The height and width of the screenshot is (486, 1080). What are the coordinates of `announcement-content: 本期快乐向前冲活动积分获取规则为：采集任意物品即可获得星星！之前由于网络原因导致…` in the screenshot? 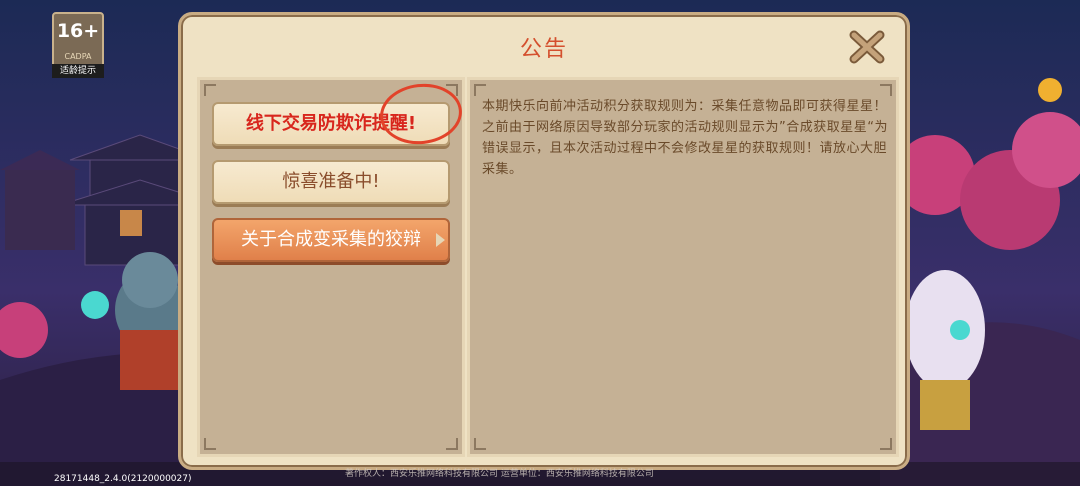 It's located at (685, 138).